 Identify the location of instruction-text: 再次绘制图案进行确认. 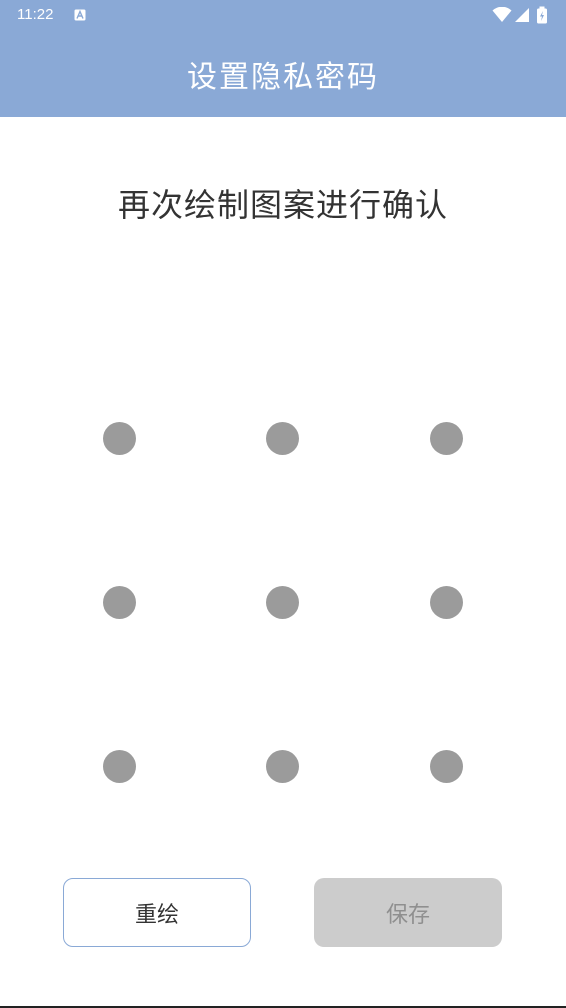
(282, 205).